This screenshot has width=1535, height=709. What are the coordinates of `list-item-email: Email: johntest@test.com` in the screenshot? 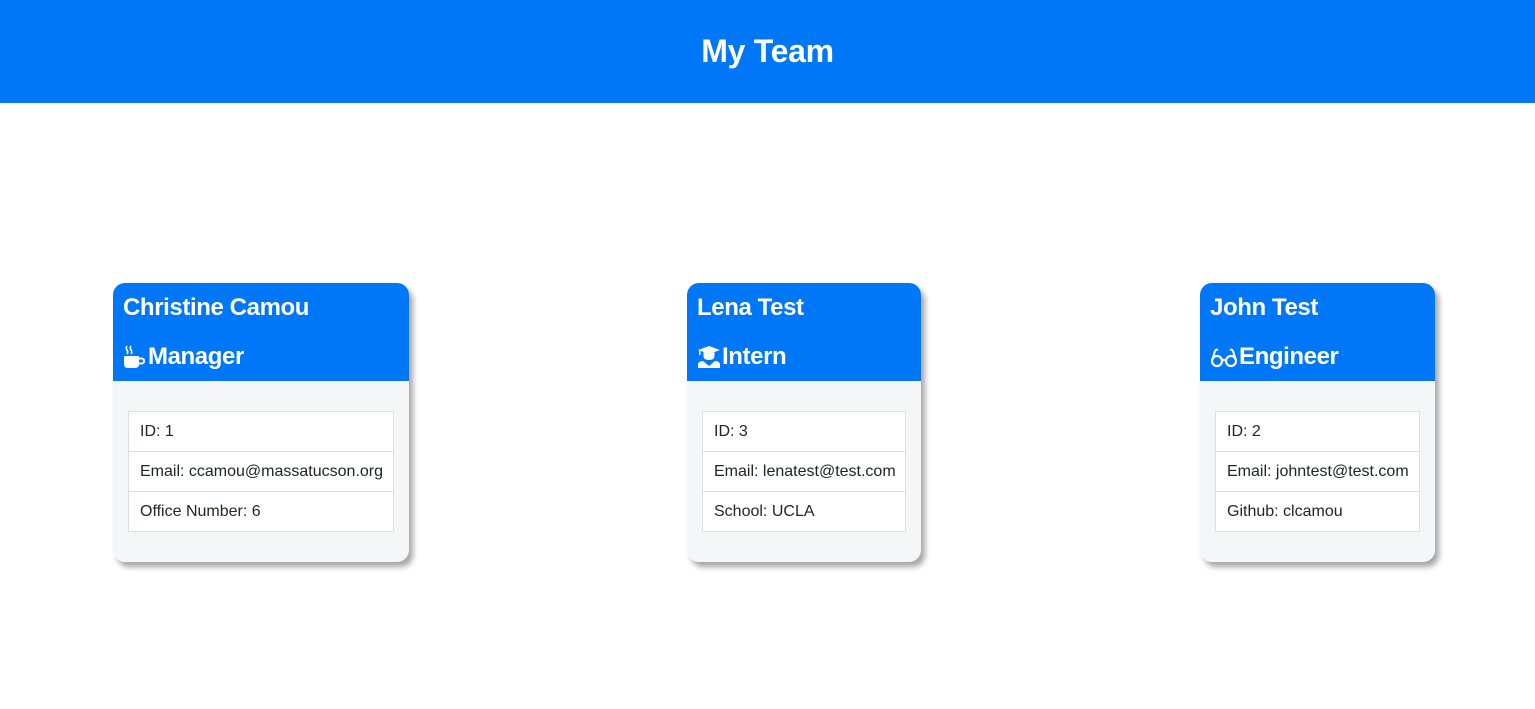 It's located at (1317, 471).